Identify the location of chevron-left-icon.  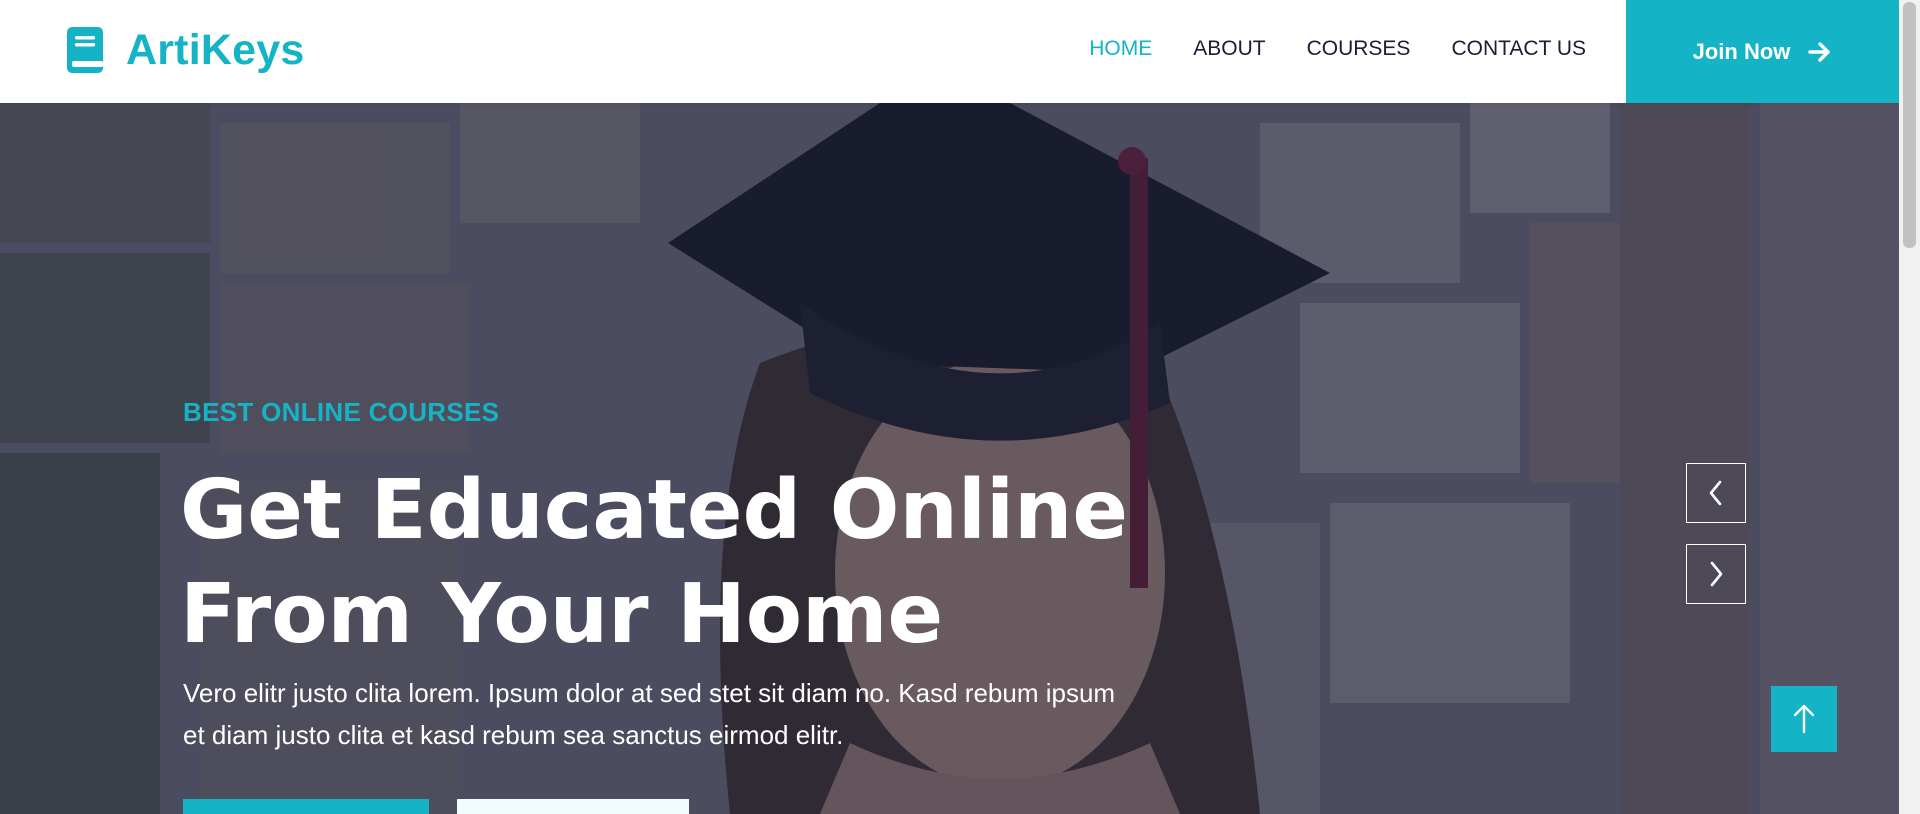
(1715, 493).